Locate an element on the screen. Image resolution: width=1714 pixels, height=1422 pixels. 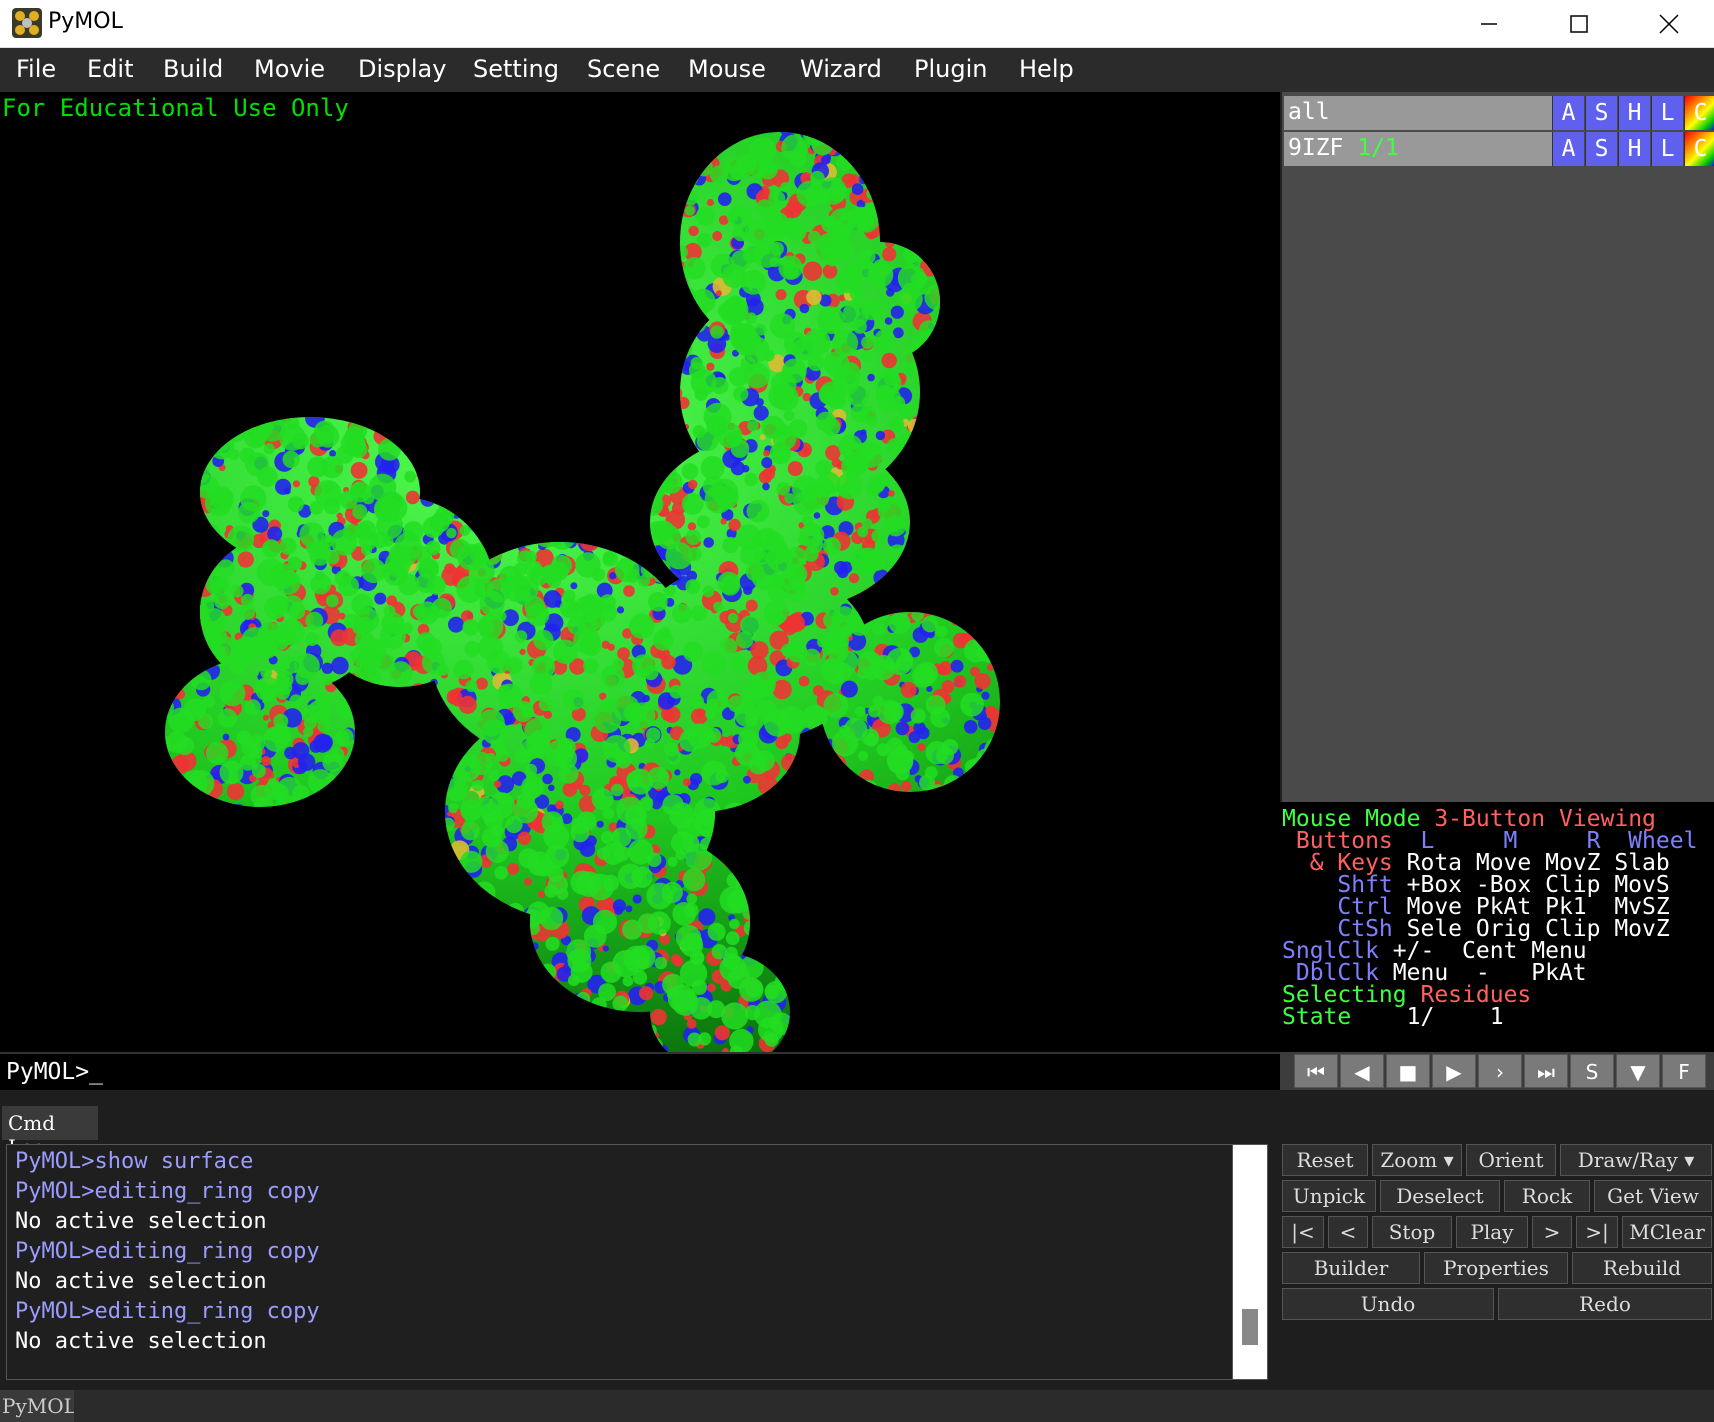
play-icon: ▶ is located at coordinates (1454, 1072).